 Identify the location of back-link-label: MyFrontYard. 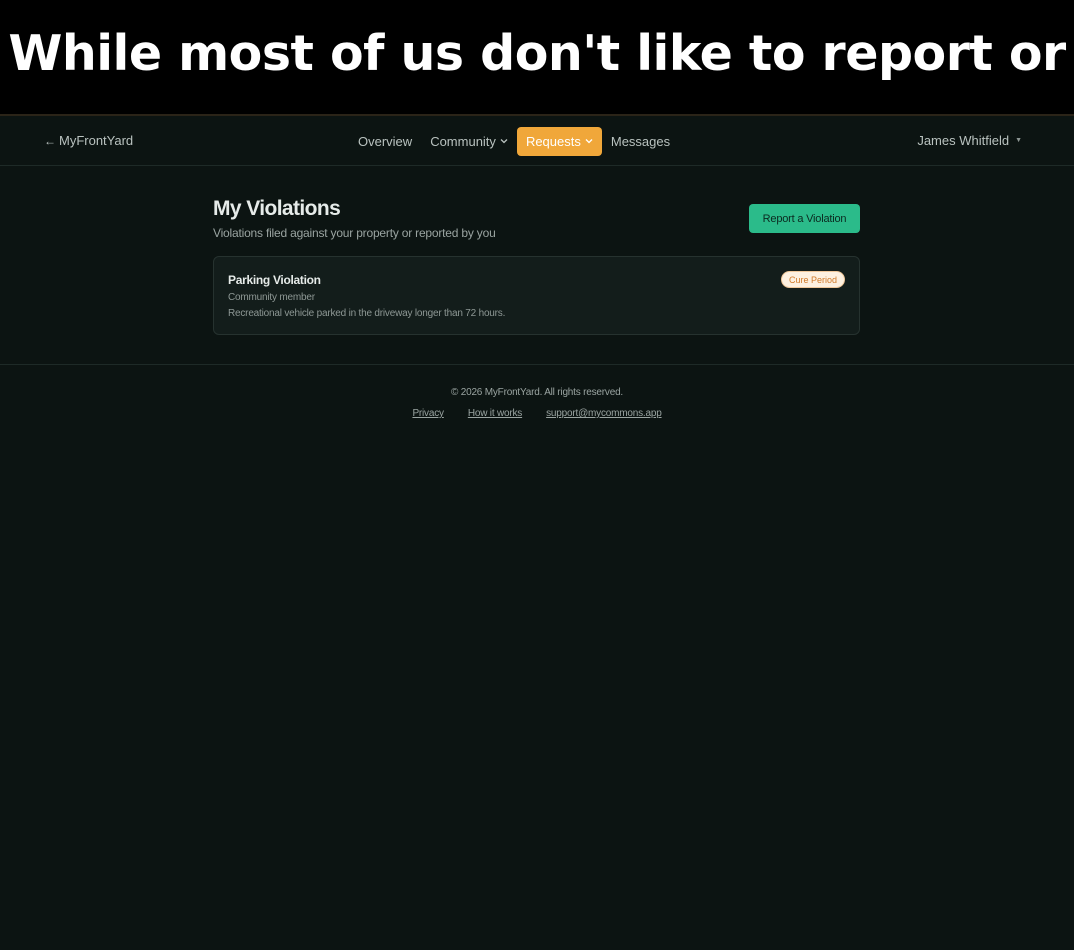
(96, 140).